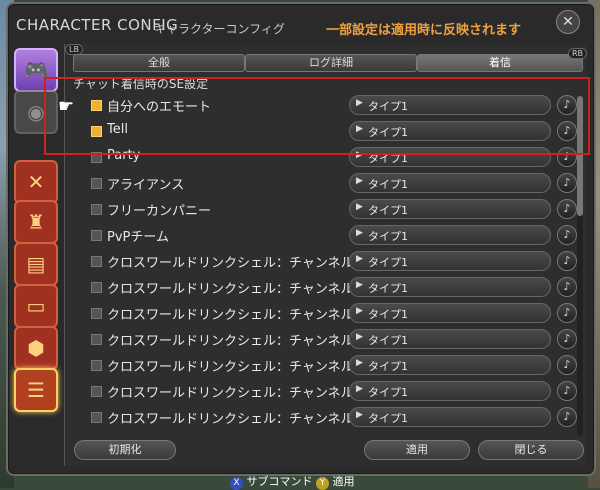 The height and width of the screenshot is (490, 600). Describe the element at coordinates (146, 185) in the screenshot. I see `row-label: アライアンス` at that location.